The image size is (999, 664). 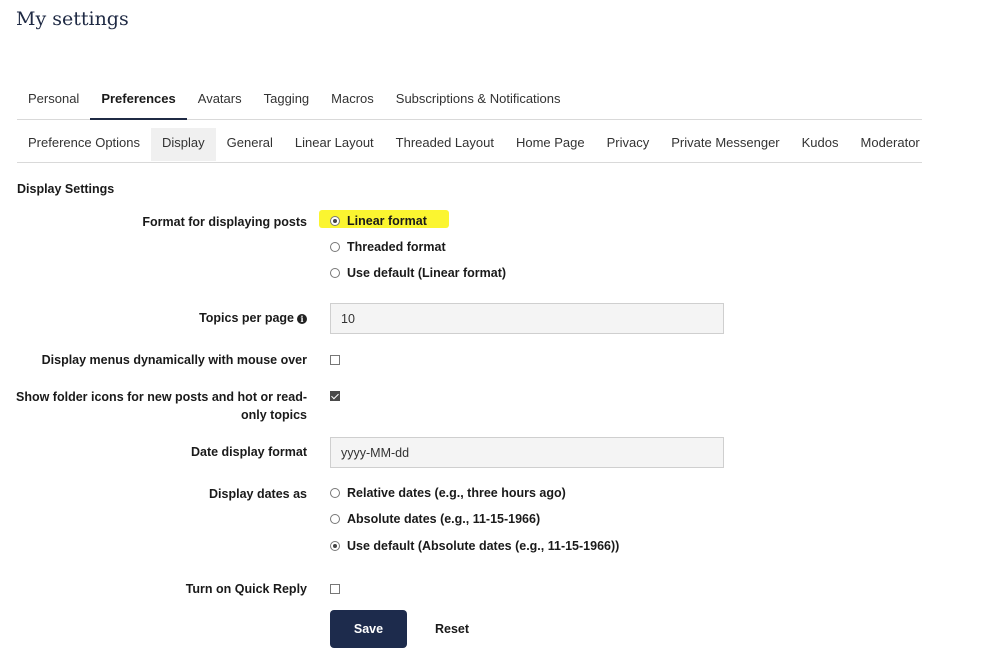 I want to click on format-option-default: Use default (Linear format), so click(x=418, y=273).